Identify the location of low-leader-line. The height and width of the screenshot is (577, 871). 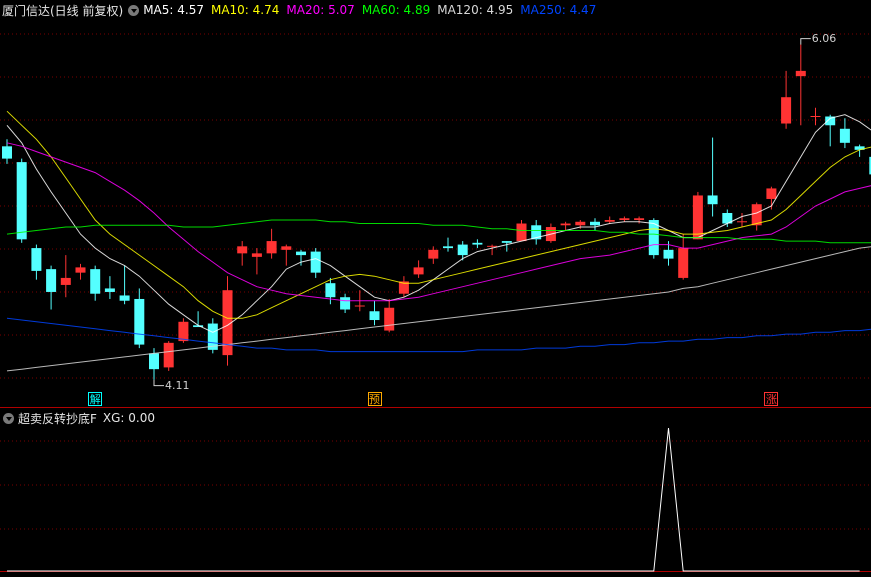
(158, 383).